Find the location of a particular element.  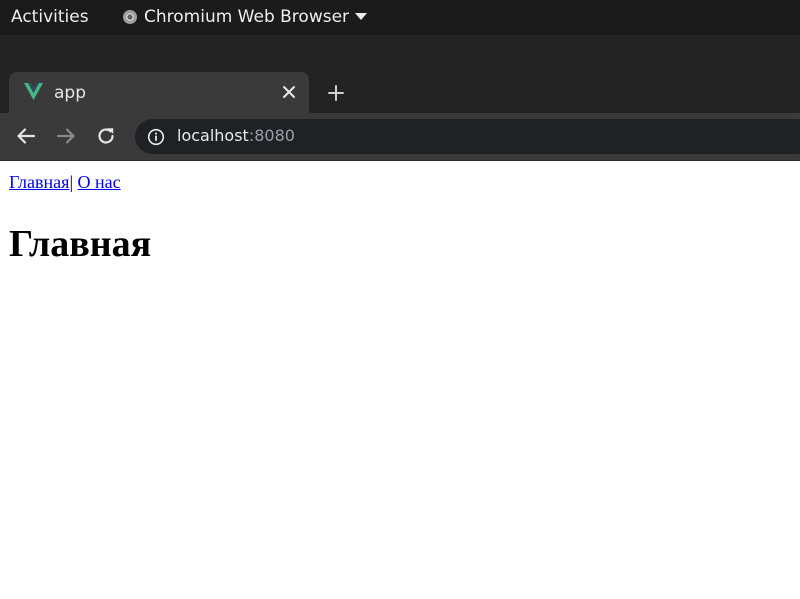

app-menu-label: Chromium Web Browser is located at coordinates (247, 17).